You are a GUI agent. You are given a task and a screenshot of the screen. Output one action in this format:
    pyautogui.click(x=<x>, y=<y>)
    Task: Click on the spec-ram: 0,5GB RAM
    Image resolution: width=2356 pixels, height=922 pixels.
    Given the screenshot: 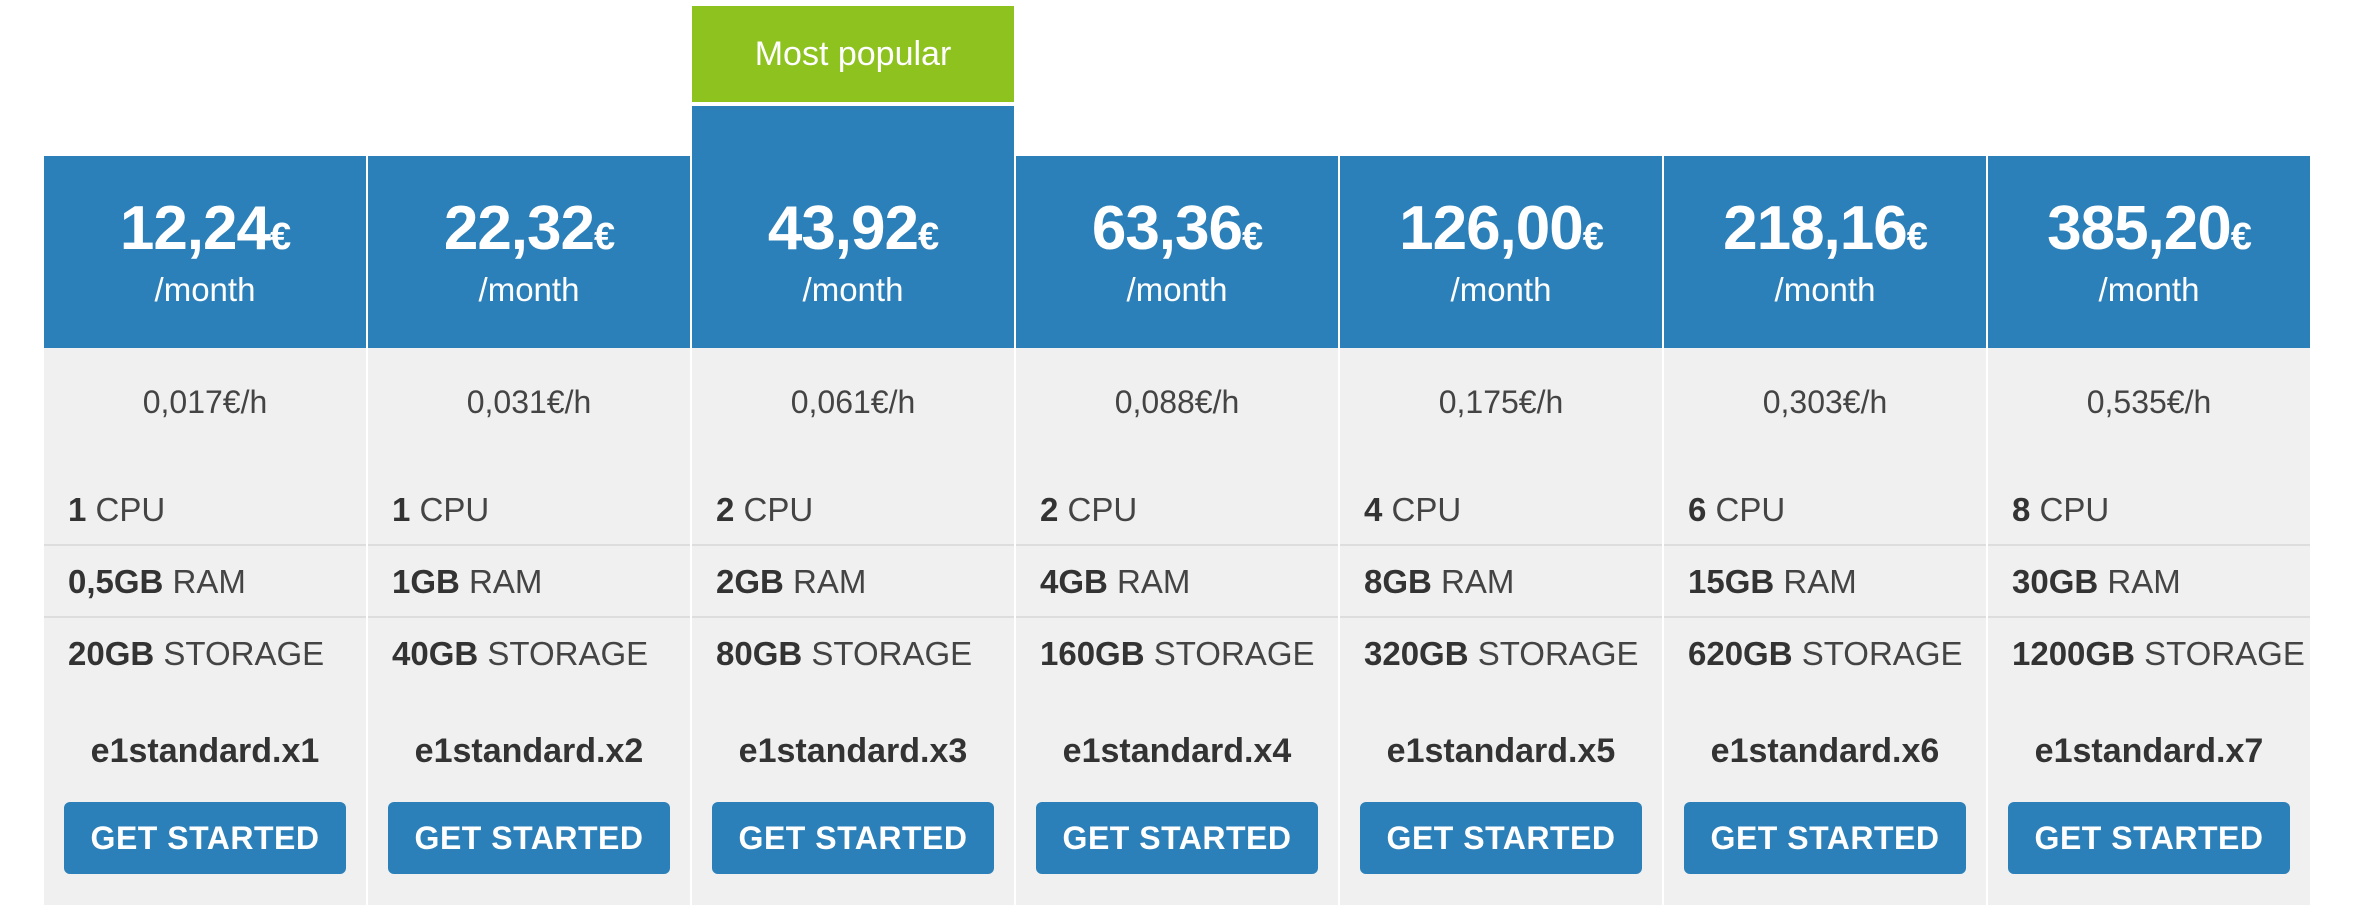 What is the action you would take?
    pyautogui.click(x=205, y=582)
    